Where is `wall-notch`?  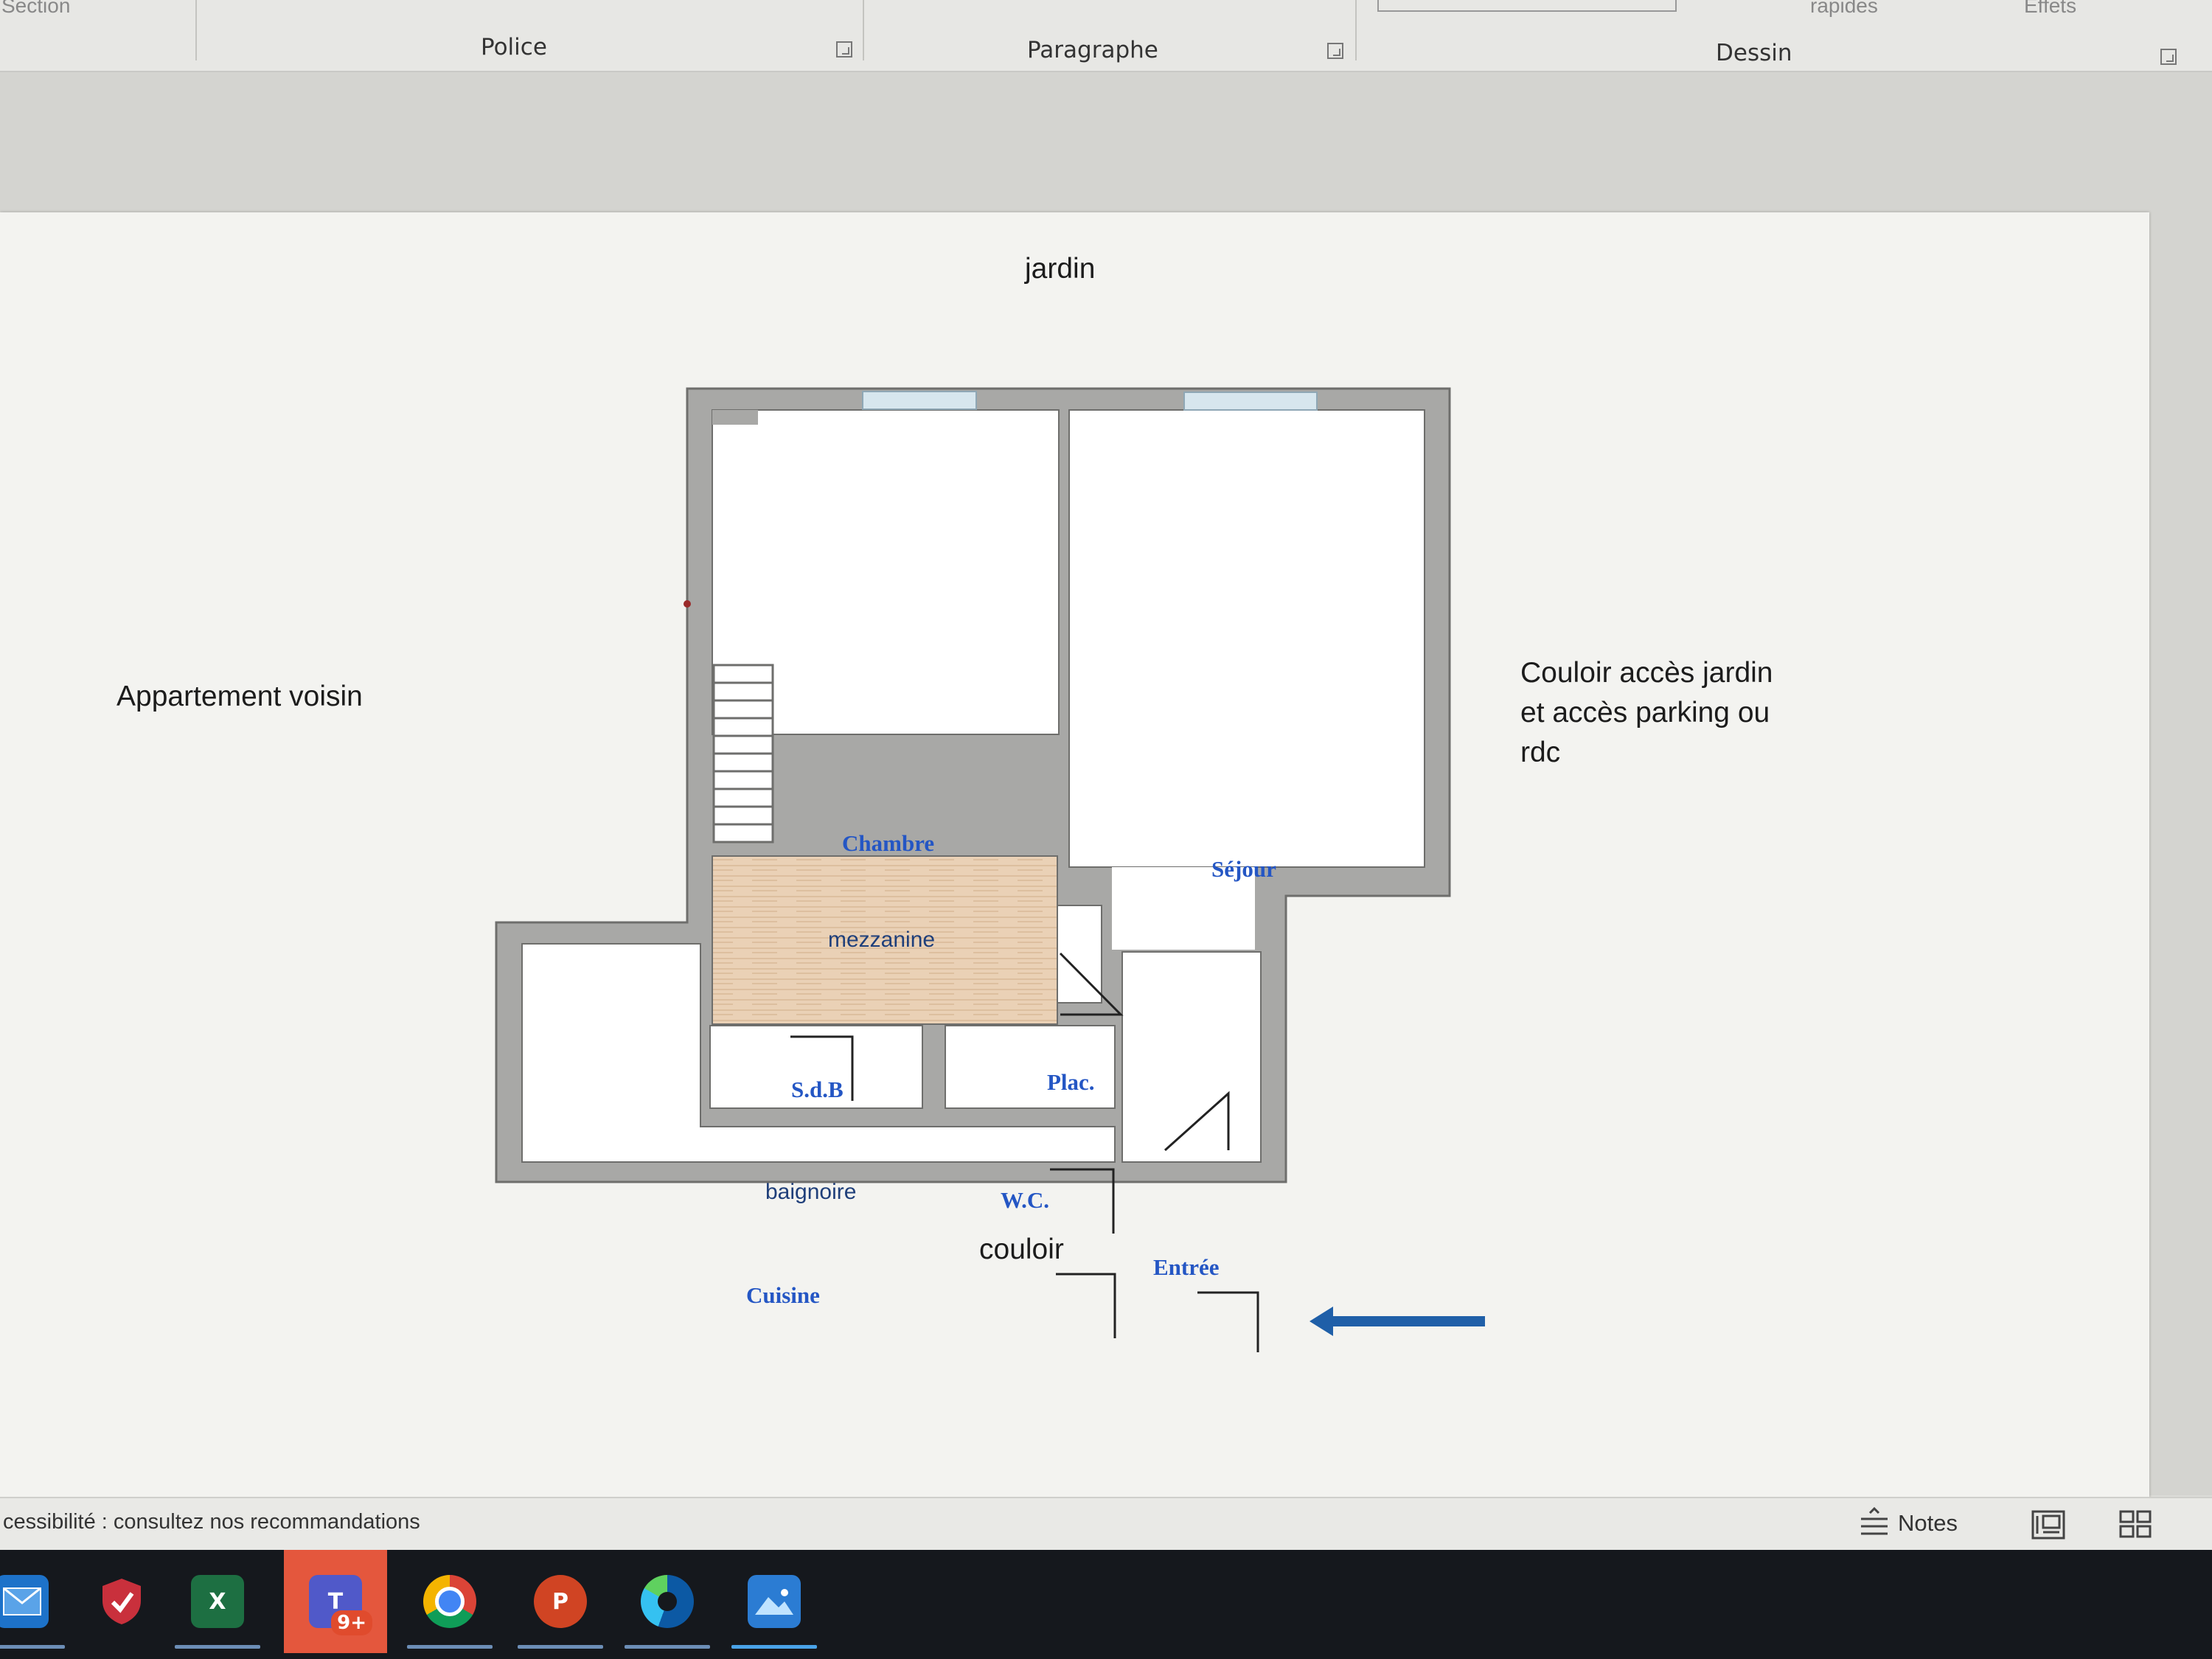
wall-notch is located at coordinates (735, 417).